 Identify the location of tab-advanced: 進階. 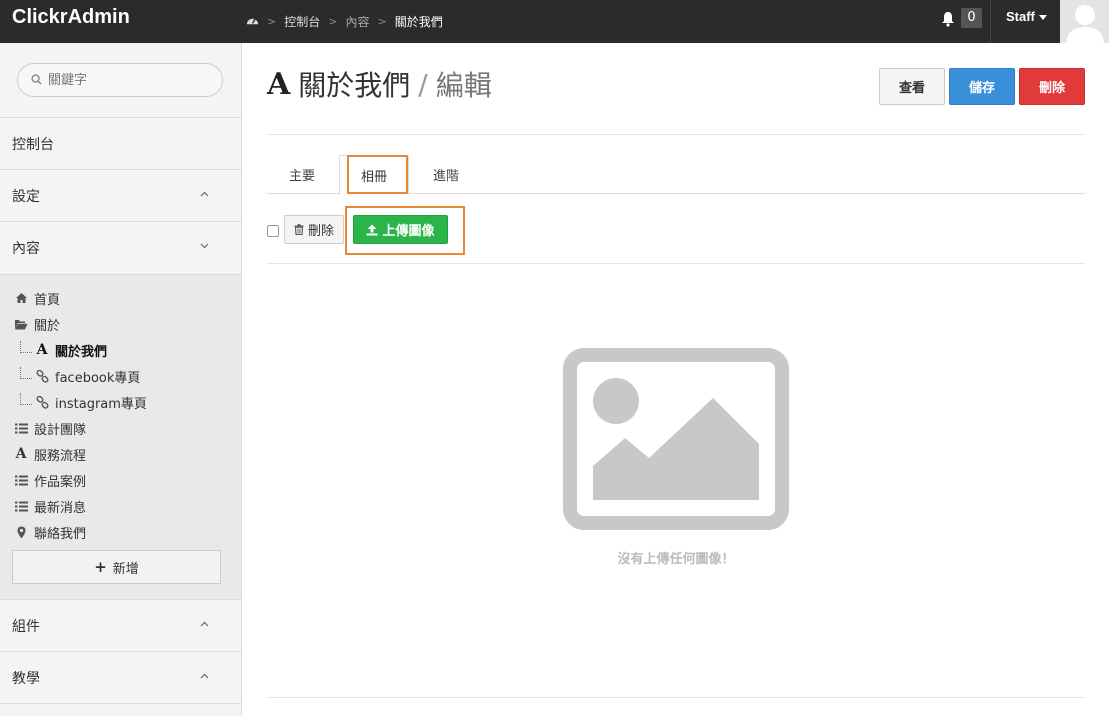
(446, 174).